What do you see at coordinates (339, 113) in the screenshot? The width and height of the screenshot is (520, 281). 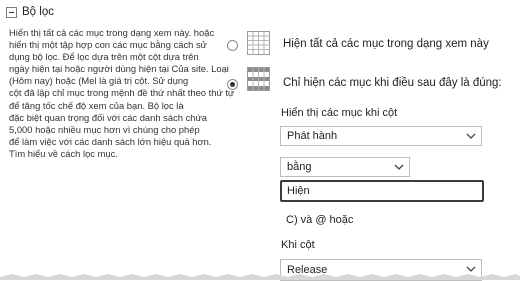 I see `column-label: Hiển thị các mục khi cột` at bounding box center [339, 113].